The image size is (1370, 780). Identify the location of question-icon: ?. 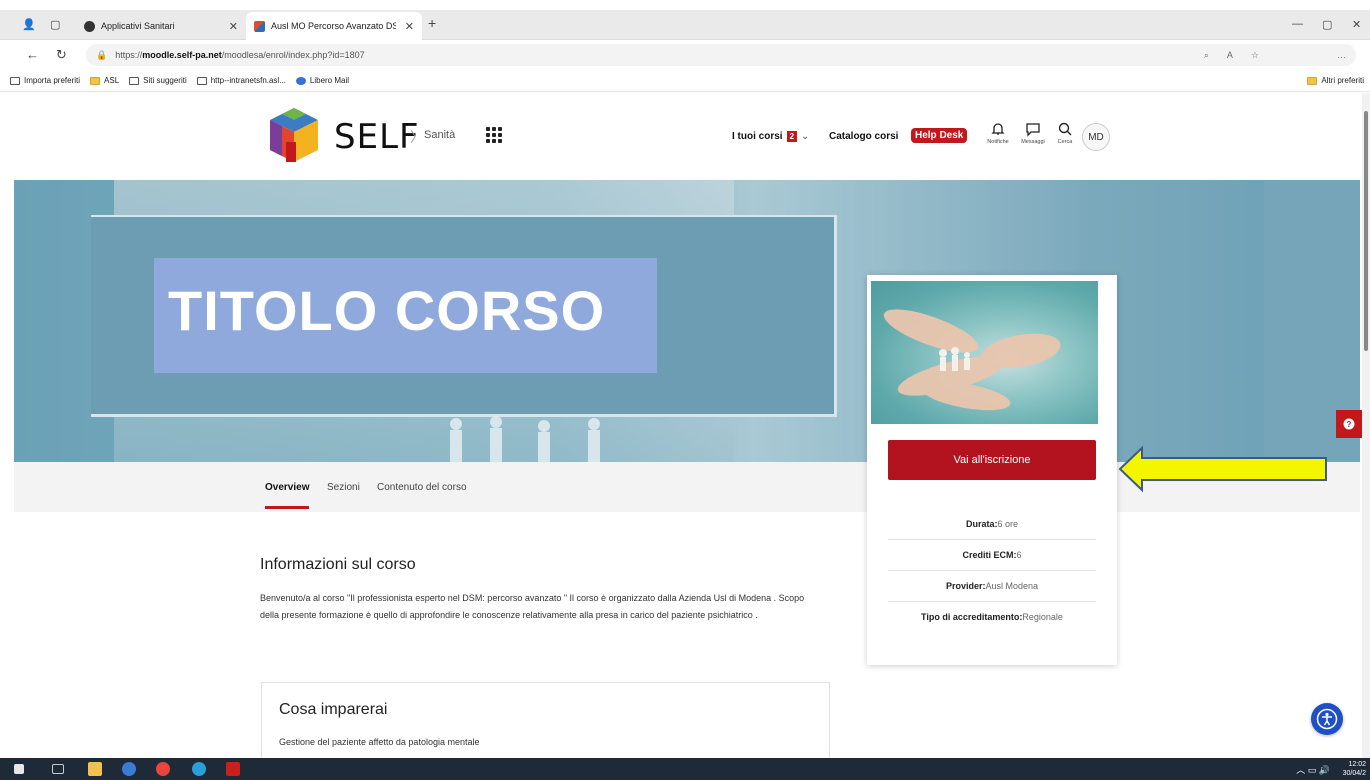
(1349, 424).